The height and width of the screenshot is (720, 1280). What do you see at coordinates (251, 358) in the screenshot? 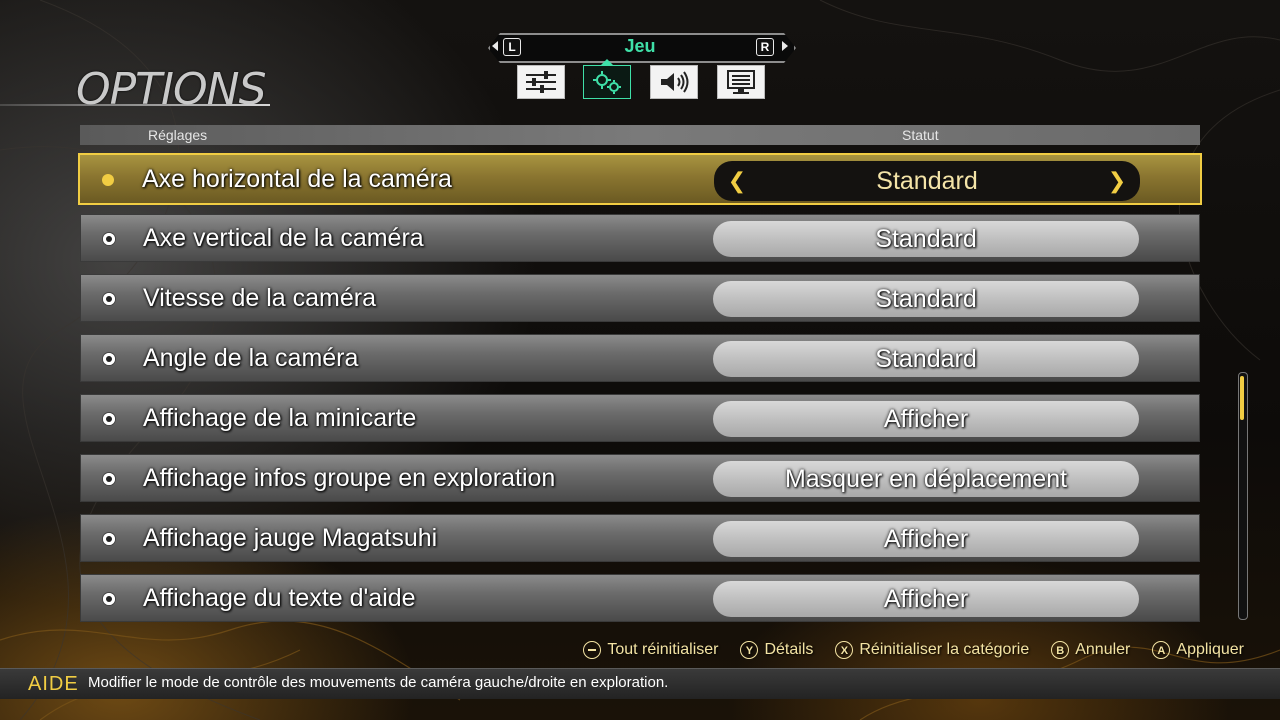
I see `option-label: Angle de la caméra` at bounding box center [251, 358].